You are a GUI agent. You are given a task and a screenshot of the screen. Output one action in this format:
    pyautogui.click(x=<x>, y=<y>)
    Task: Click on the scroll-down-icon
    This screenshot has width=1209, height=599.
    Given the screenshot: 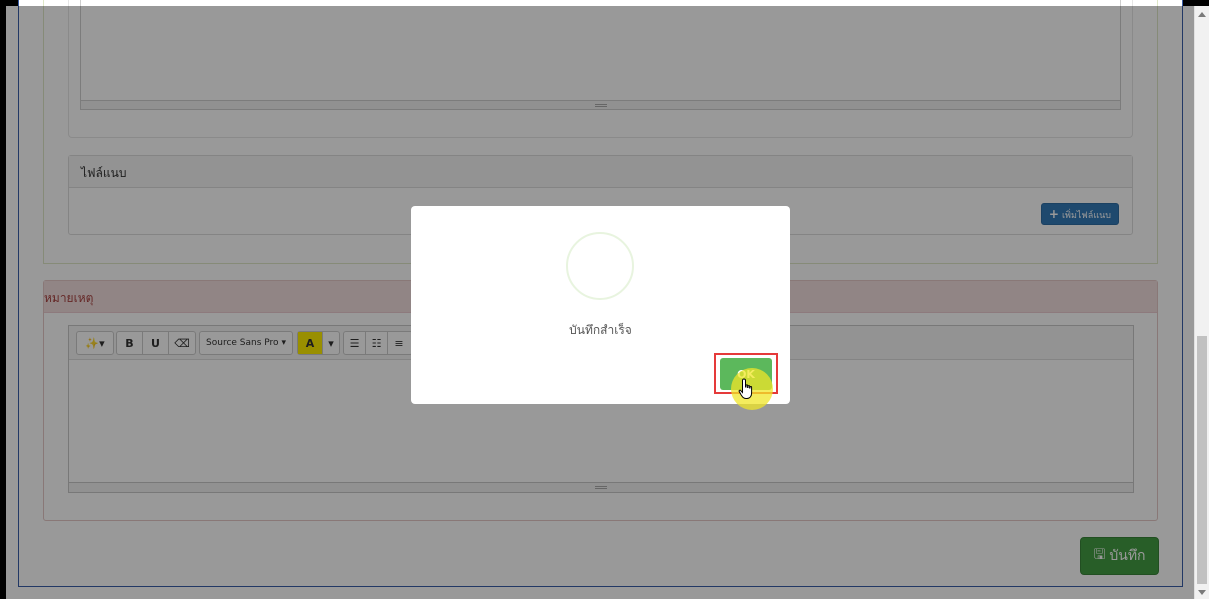 What is the action you would take?
    pyautogui.click(x=1202, y=592)
    